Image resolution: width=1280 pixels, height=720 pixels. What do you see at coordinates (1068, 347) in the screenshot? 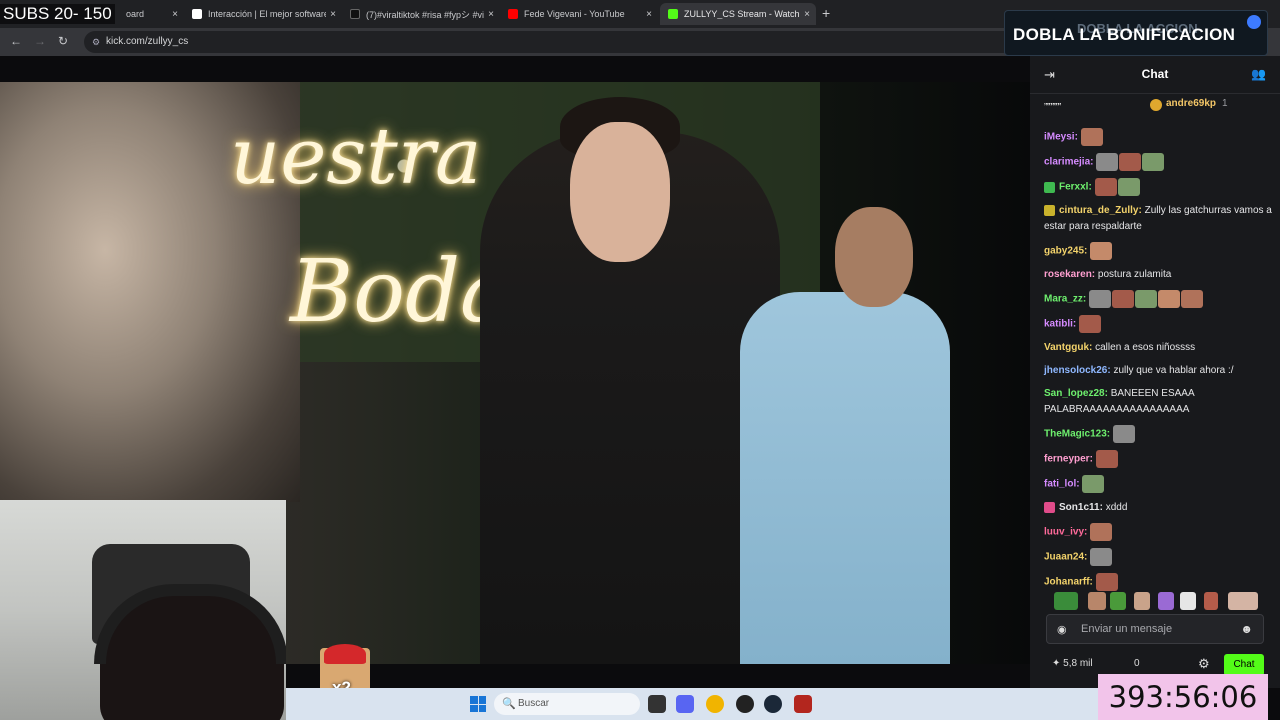
I see `chat-username: Vantgguk:` at bounding box center [1068, 347].